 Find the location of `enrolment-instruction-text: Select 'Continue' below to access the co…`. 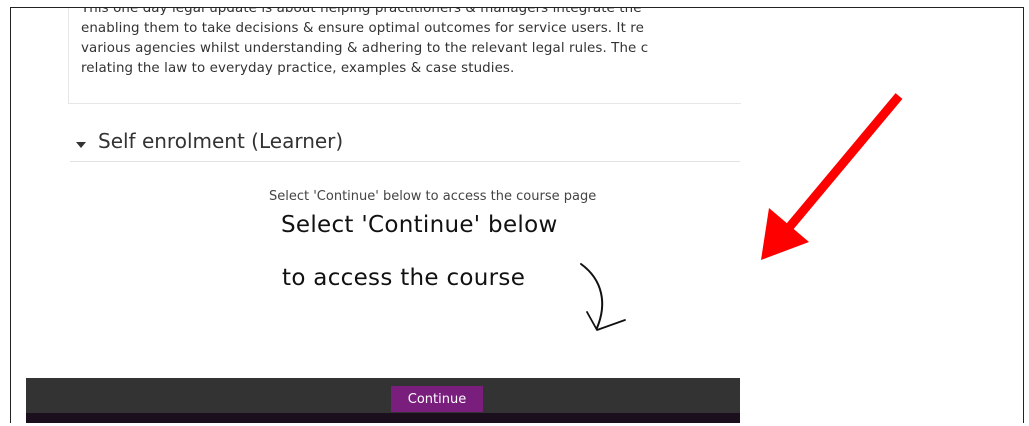

enrolment-instruction-text: Select 'Continue' below to access the co… is located at coordinates (433, 196).